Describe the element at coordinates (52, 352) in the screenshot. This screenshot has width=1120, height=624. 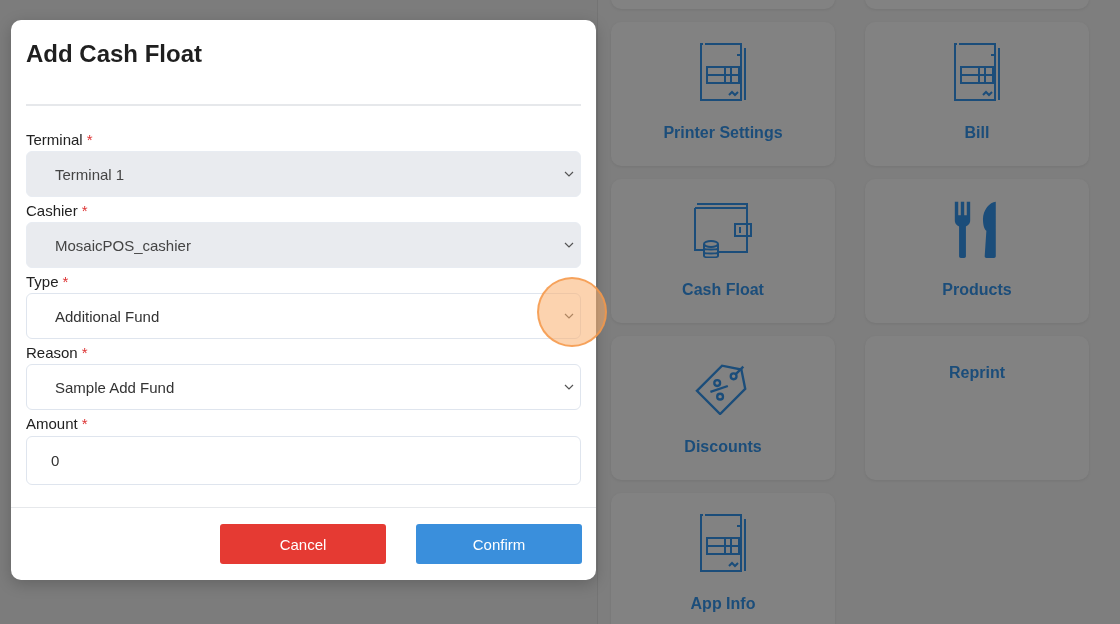
I see `field-label: Reason` at that location.